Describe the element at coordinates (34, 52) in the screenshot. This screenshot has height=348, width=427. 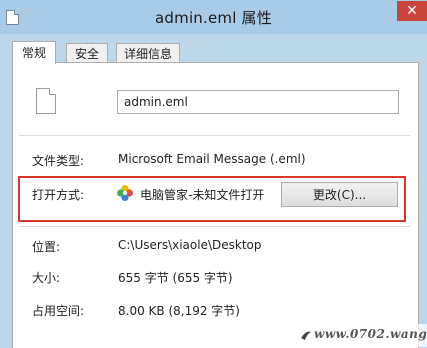
I see `tab-general: 常规` at that location.